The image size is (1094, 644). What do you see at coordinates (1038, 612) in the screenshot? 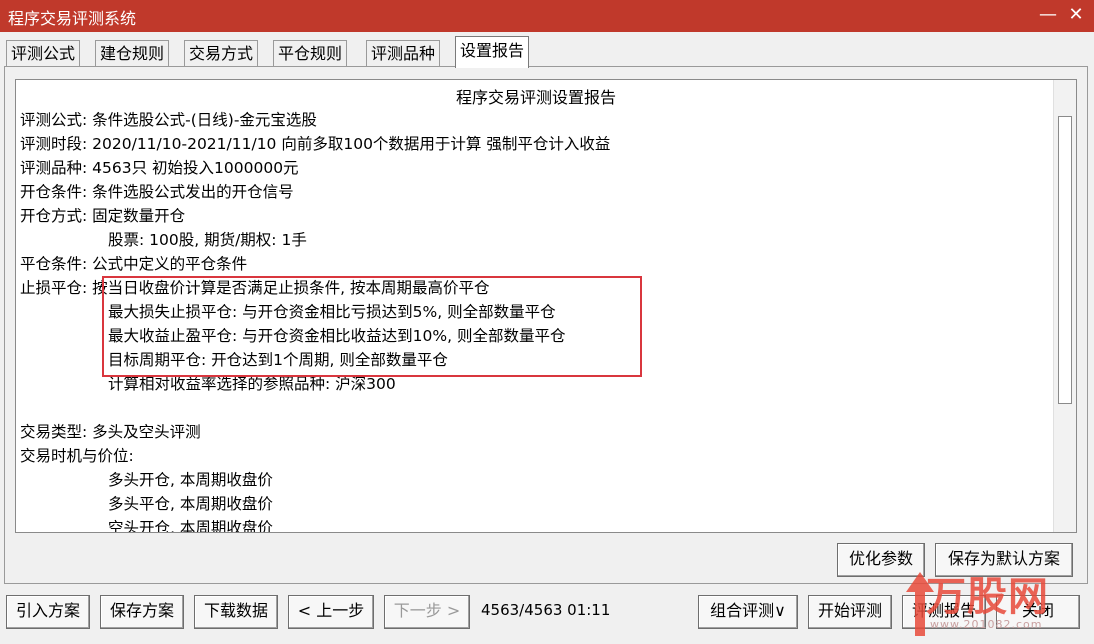
I see `close-button: 关闭` at bounding box center [1038, 612].